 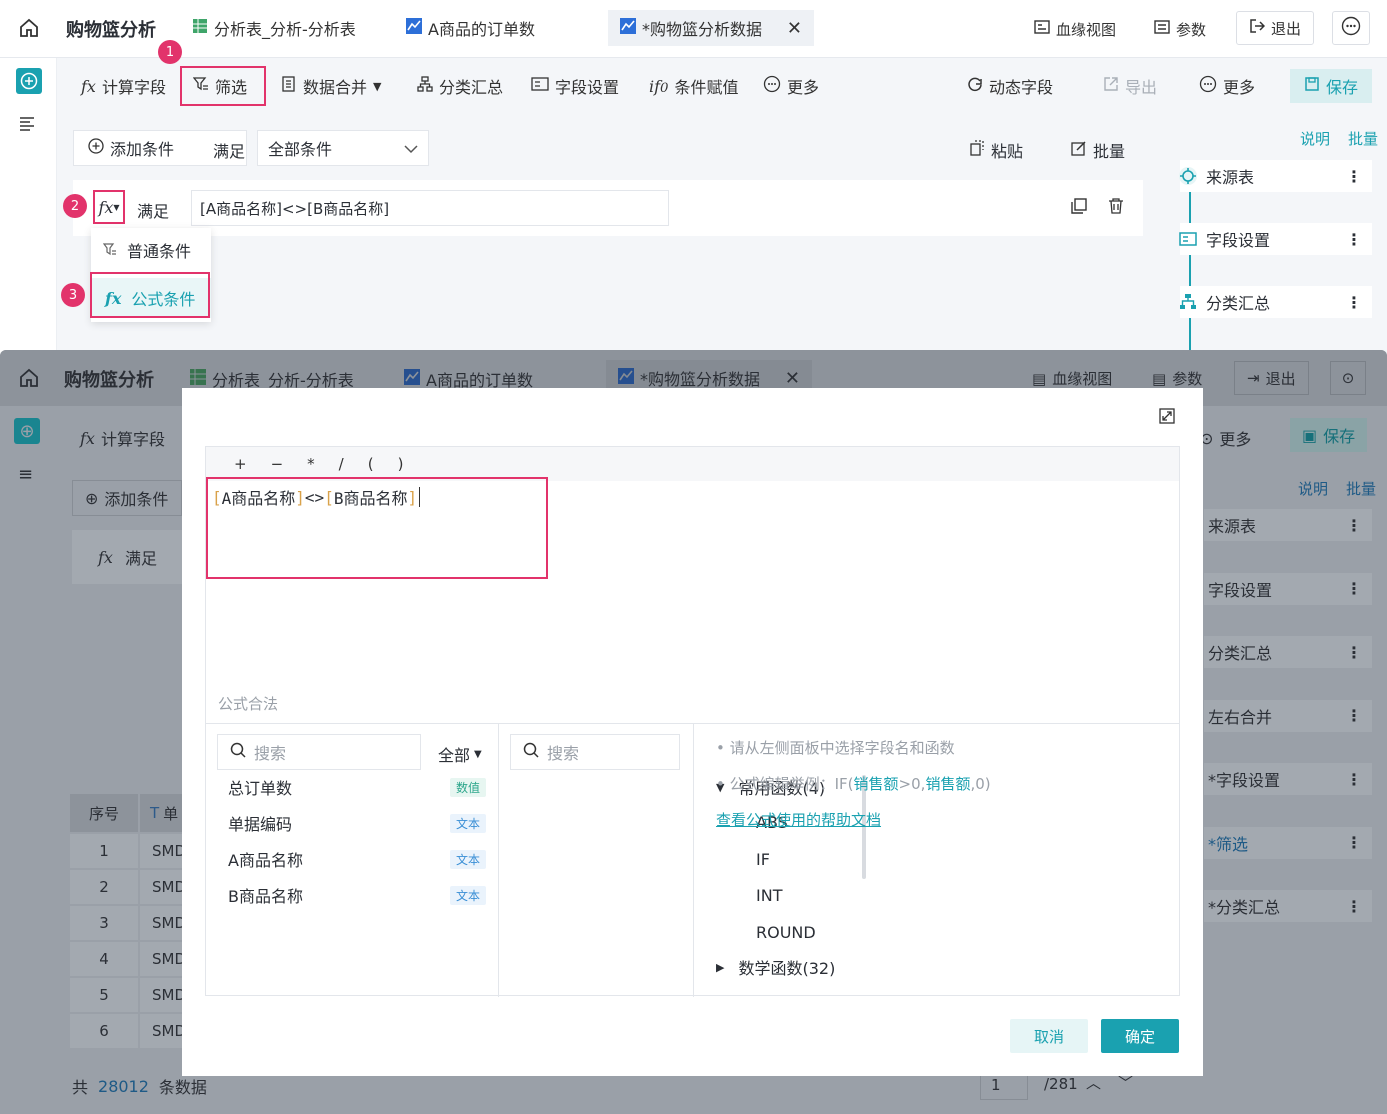 I want to click on add-step-icon, so click(x=29, y=81).